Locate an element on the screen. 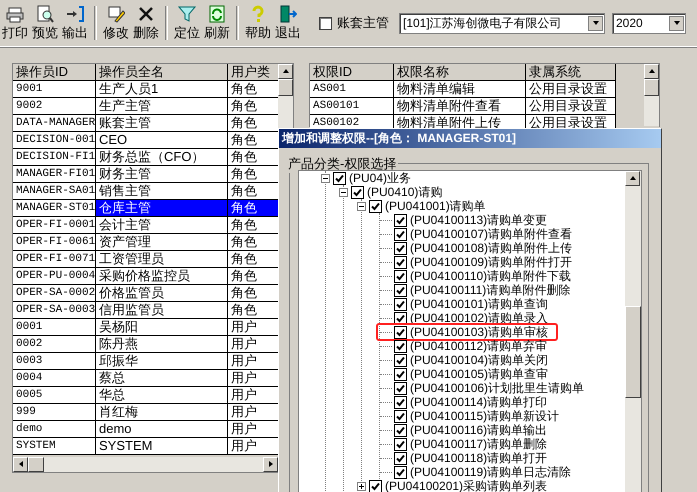 The width and height of the screenshot is (697, 492). table-cell: 0003 is located at coordinates (54, 361).